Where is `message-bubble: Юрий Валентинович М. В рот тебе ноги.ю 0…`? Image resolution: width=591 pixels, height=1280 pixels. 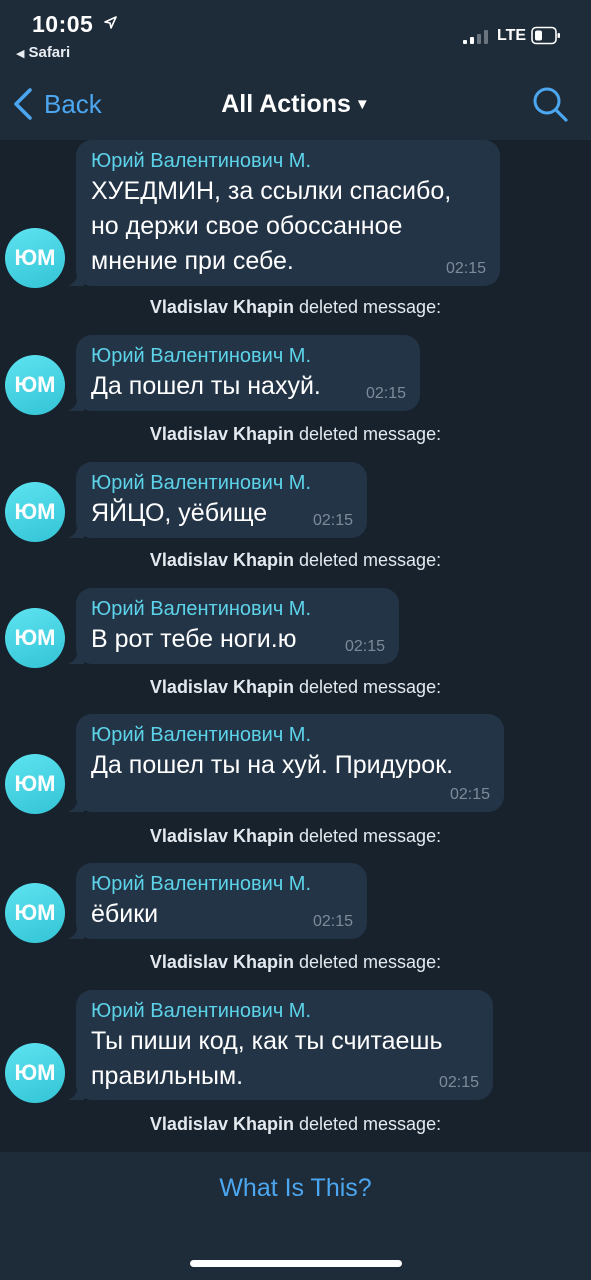
message-bubble: Юрий Валентинович М. В рот тебе ноги.ю 0… is located at coordinates (233, 626).